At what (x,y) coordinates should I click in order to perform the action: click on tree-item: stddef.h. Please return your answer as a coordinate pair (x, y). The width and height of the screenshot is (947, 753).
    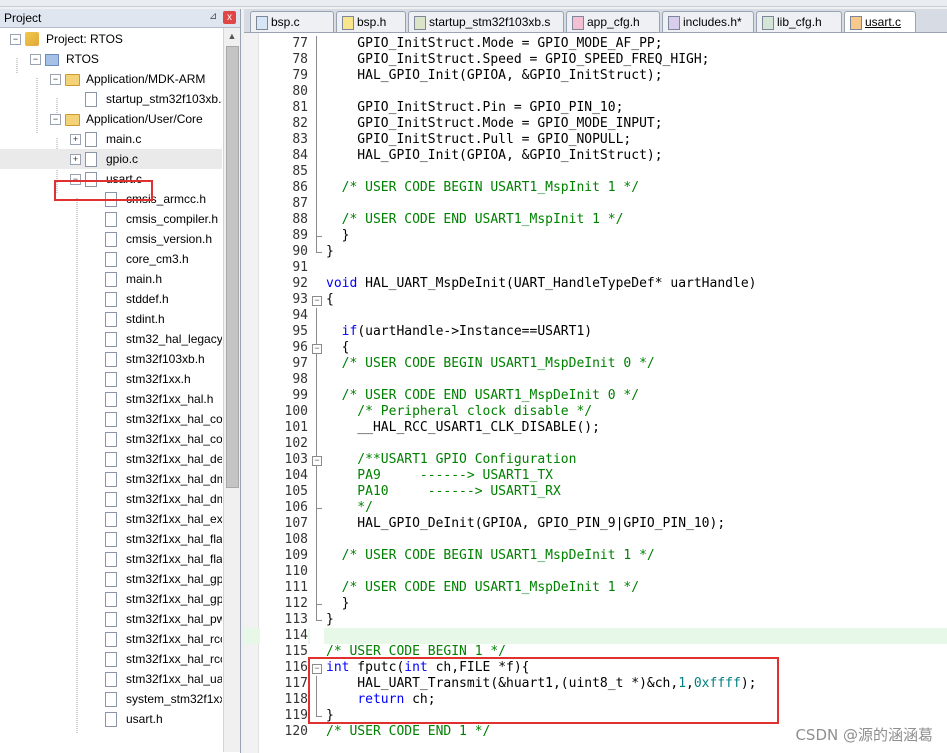
    Looking at the image, I should click on (111, 299).